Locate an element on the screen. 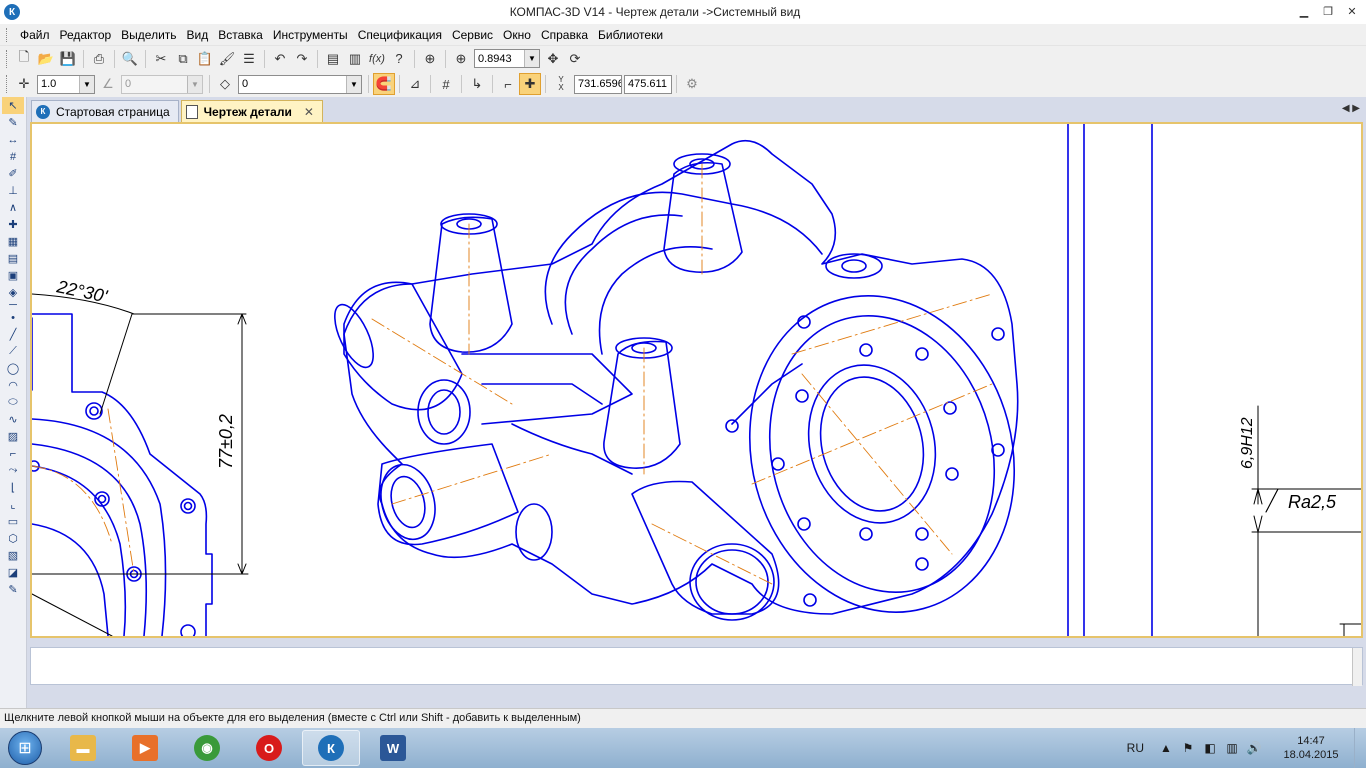  coord-y-field: 475.611 is located at coordinates (648, 84).